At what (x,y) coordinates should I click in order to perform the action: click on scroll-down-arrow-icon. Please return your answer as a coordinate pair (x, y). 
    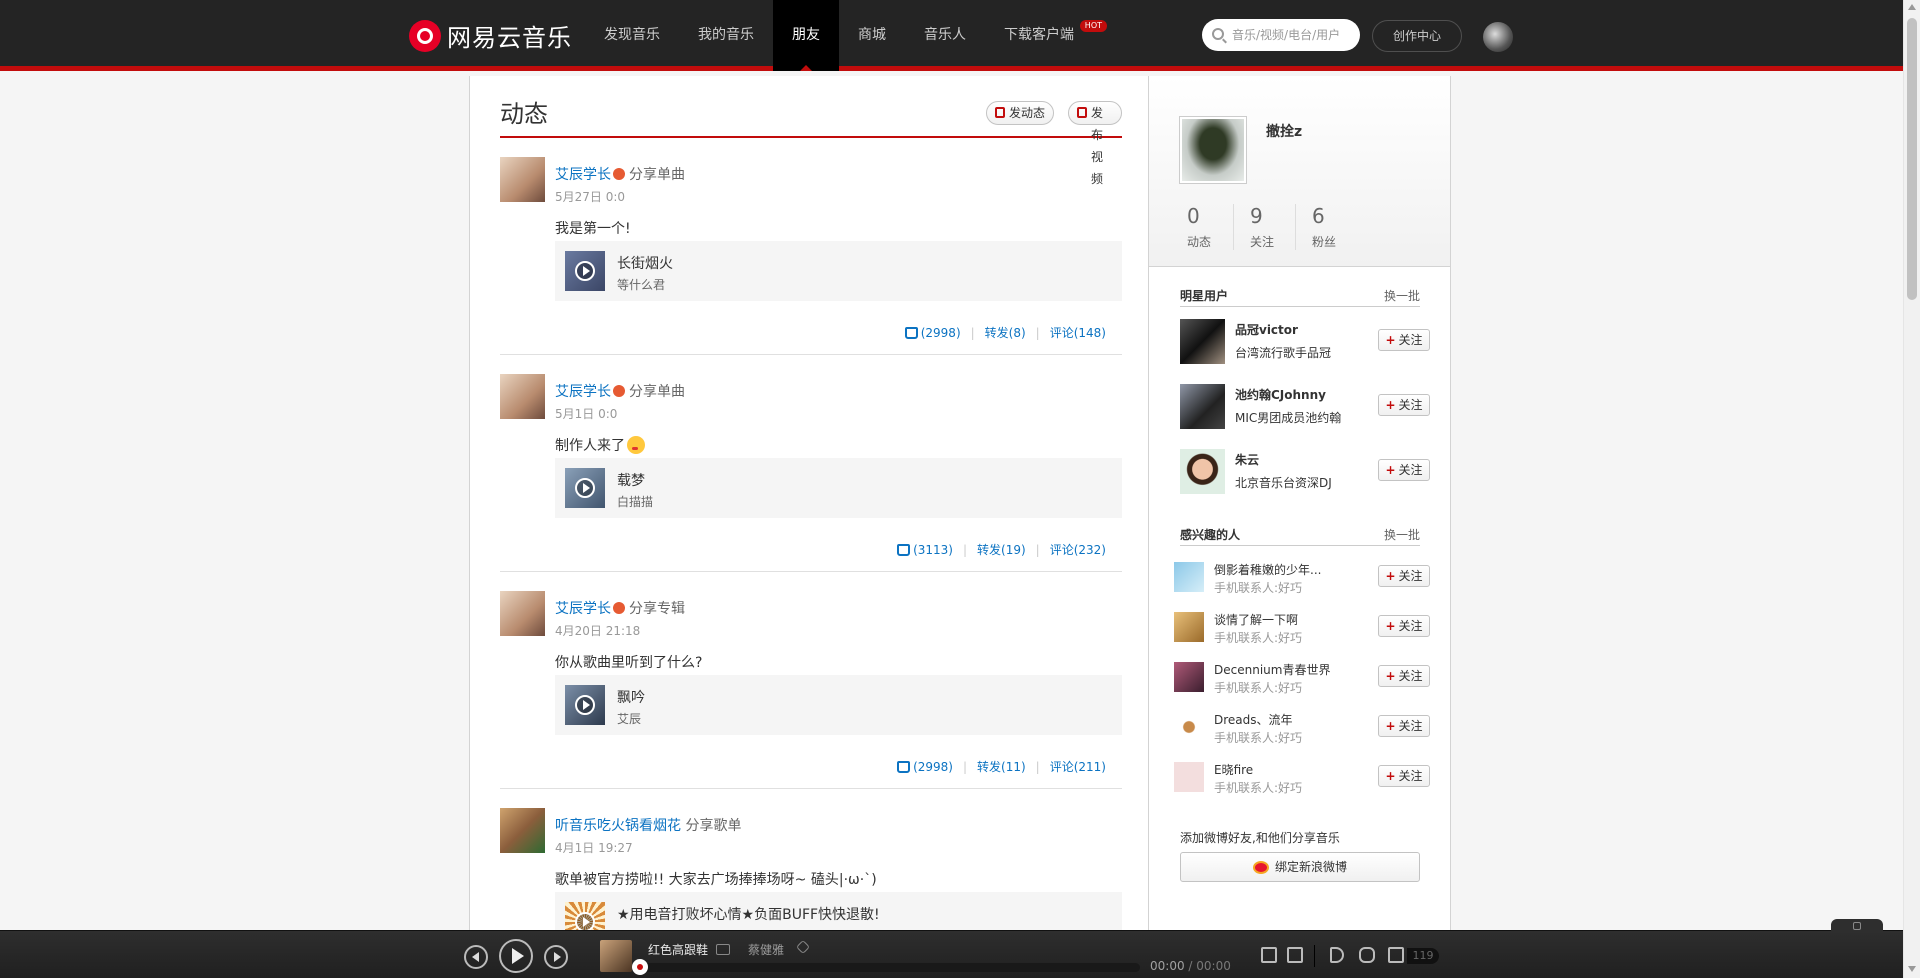
    Looking at the image, I should click on (1912, 969).